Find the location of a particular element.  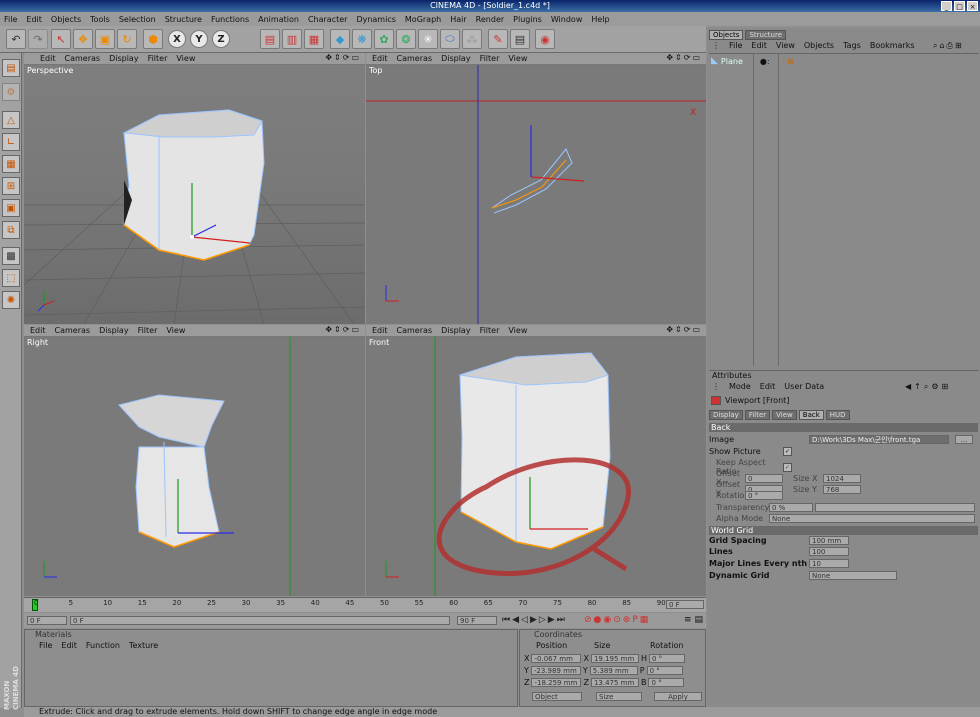

attributes-menu-mode: Mode is located at coordinates (740, 386).